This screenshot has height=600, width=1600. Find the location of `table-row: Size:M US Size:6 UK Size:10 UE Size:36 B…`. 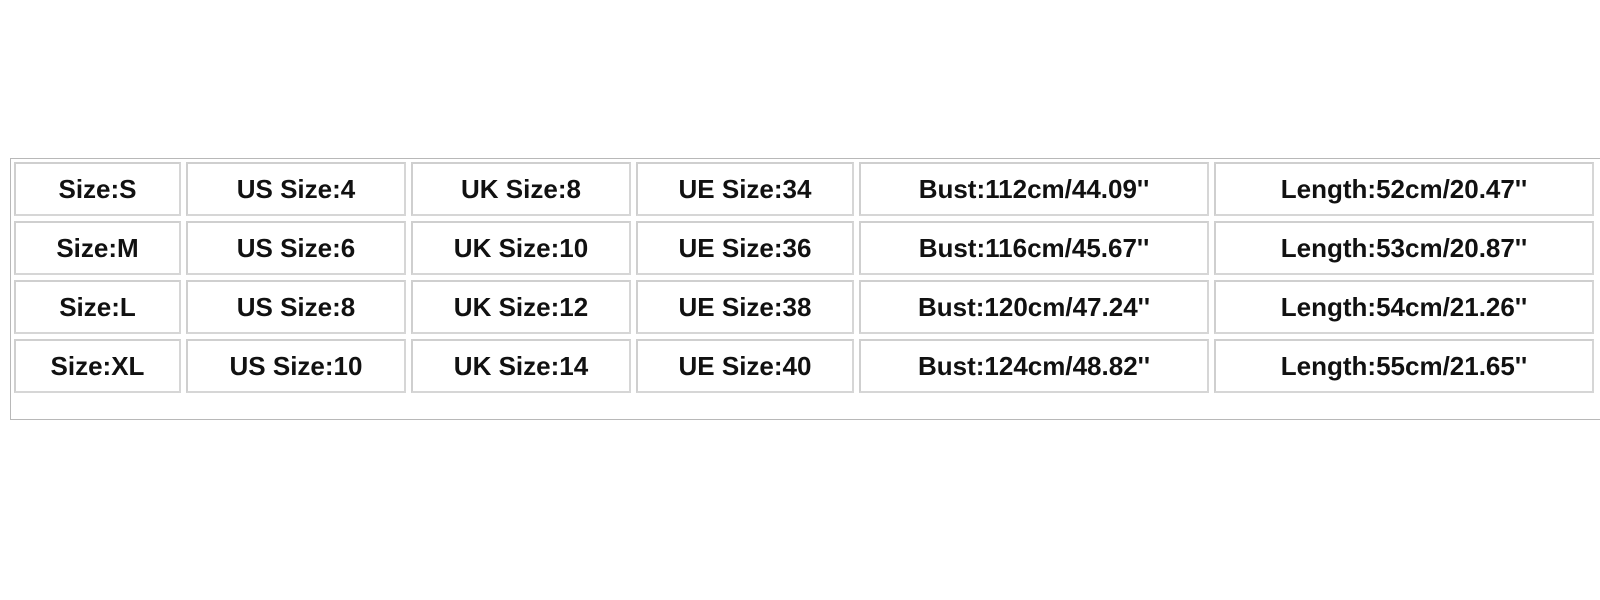

table-row: Size:M US Size:6 UK Size:10 UE Size:36 B… is located at coordinates (804, 248).